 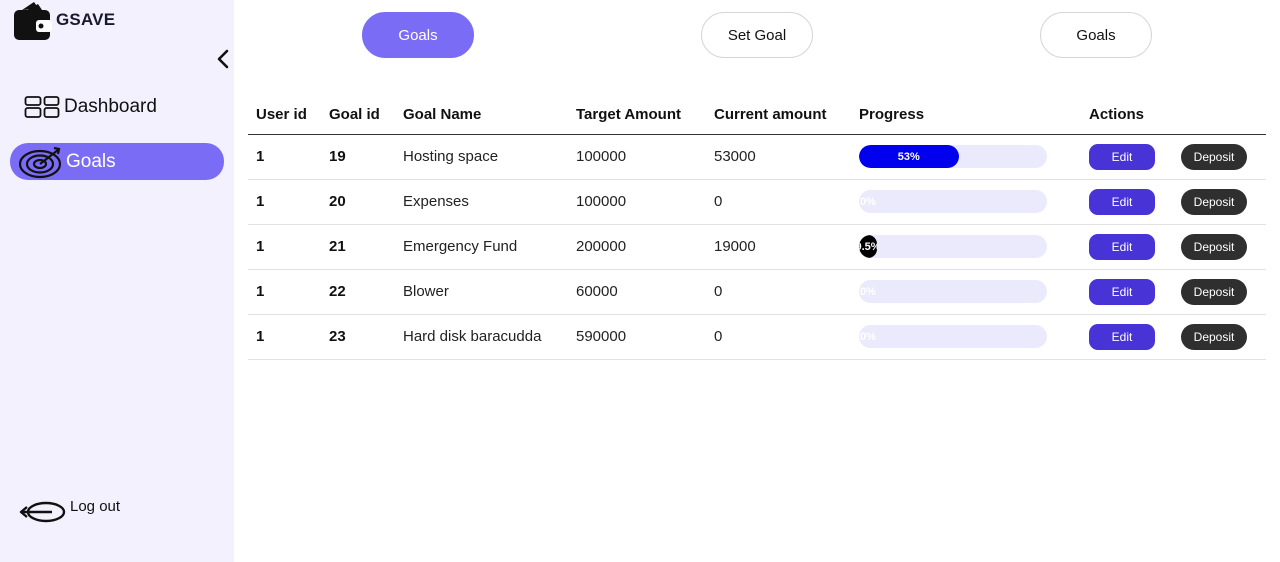 I want to click on wallet-icon, so click(x=33, y=21).